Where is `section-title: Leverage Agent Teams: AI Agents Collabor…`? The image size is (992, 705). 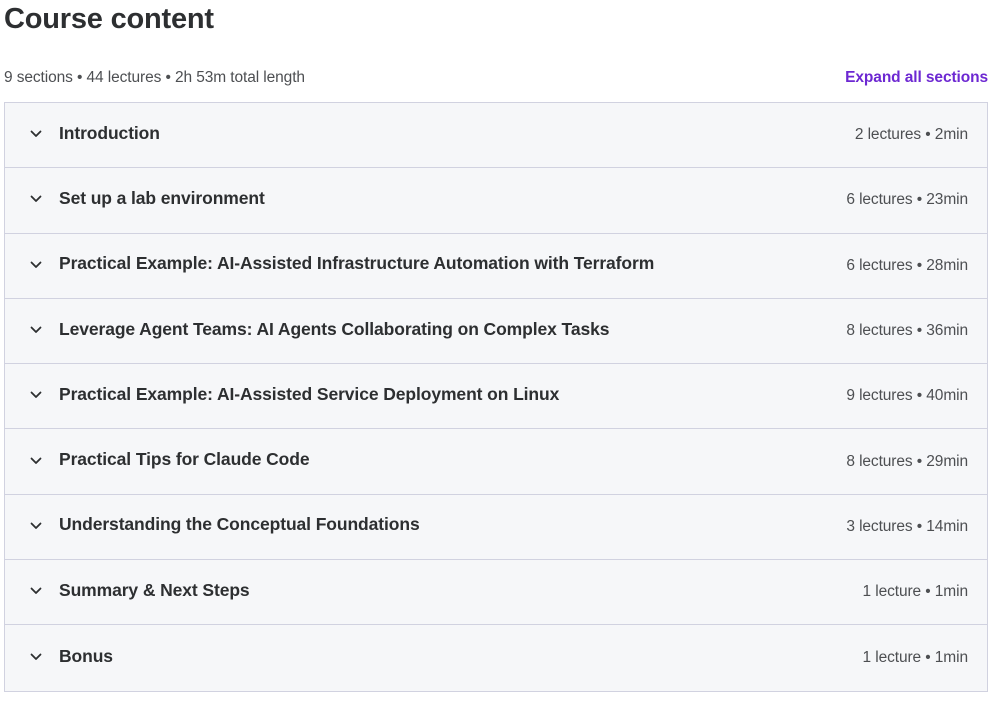
section-title: Leverage Agent Teams: AI Agents Collabor… is located at coordinates (334, 328).